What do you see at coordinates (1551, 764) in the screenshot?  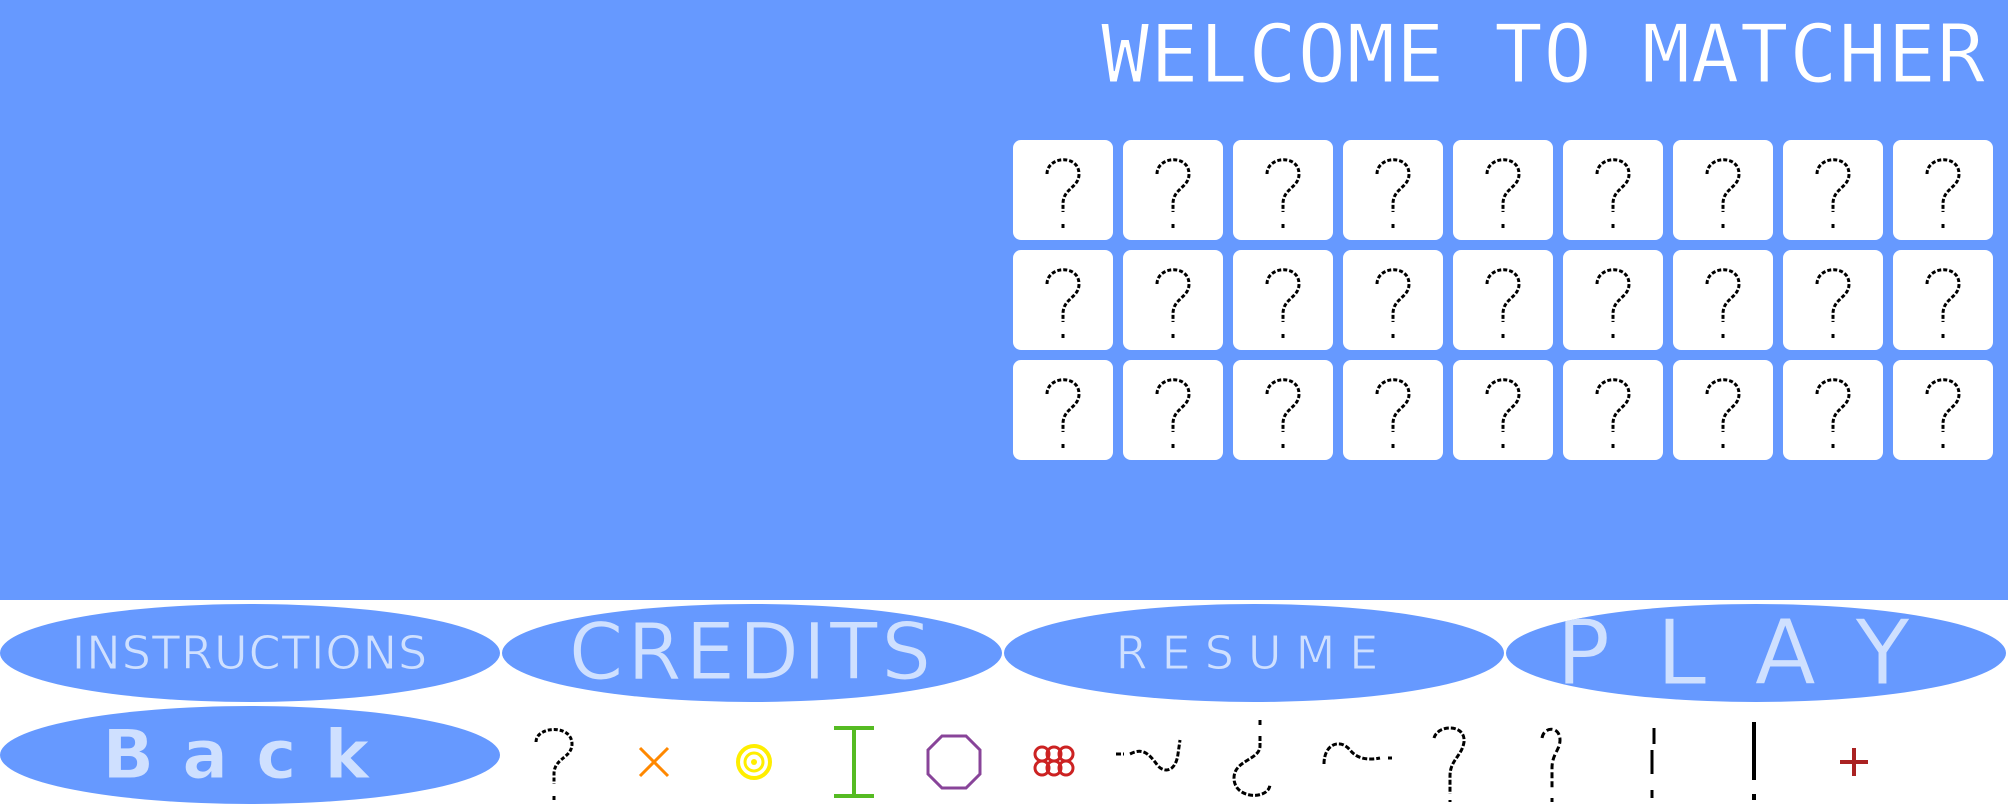 I see `question-variant-b-icon` at bounding box center [1551, 764].